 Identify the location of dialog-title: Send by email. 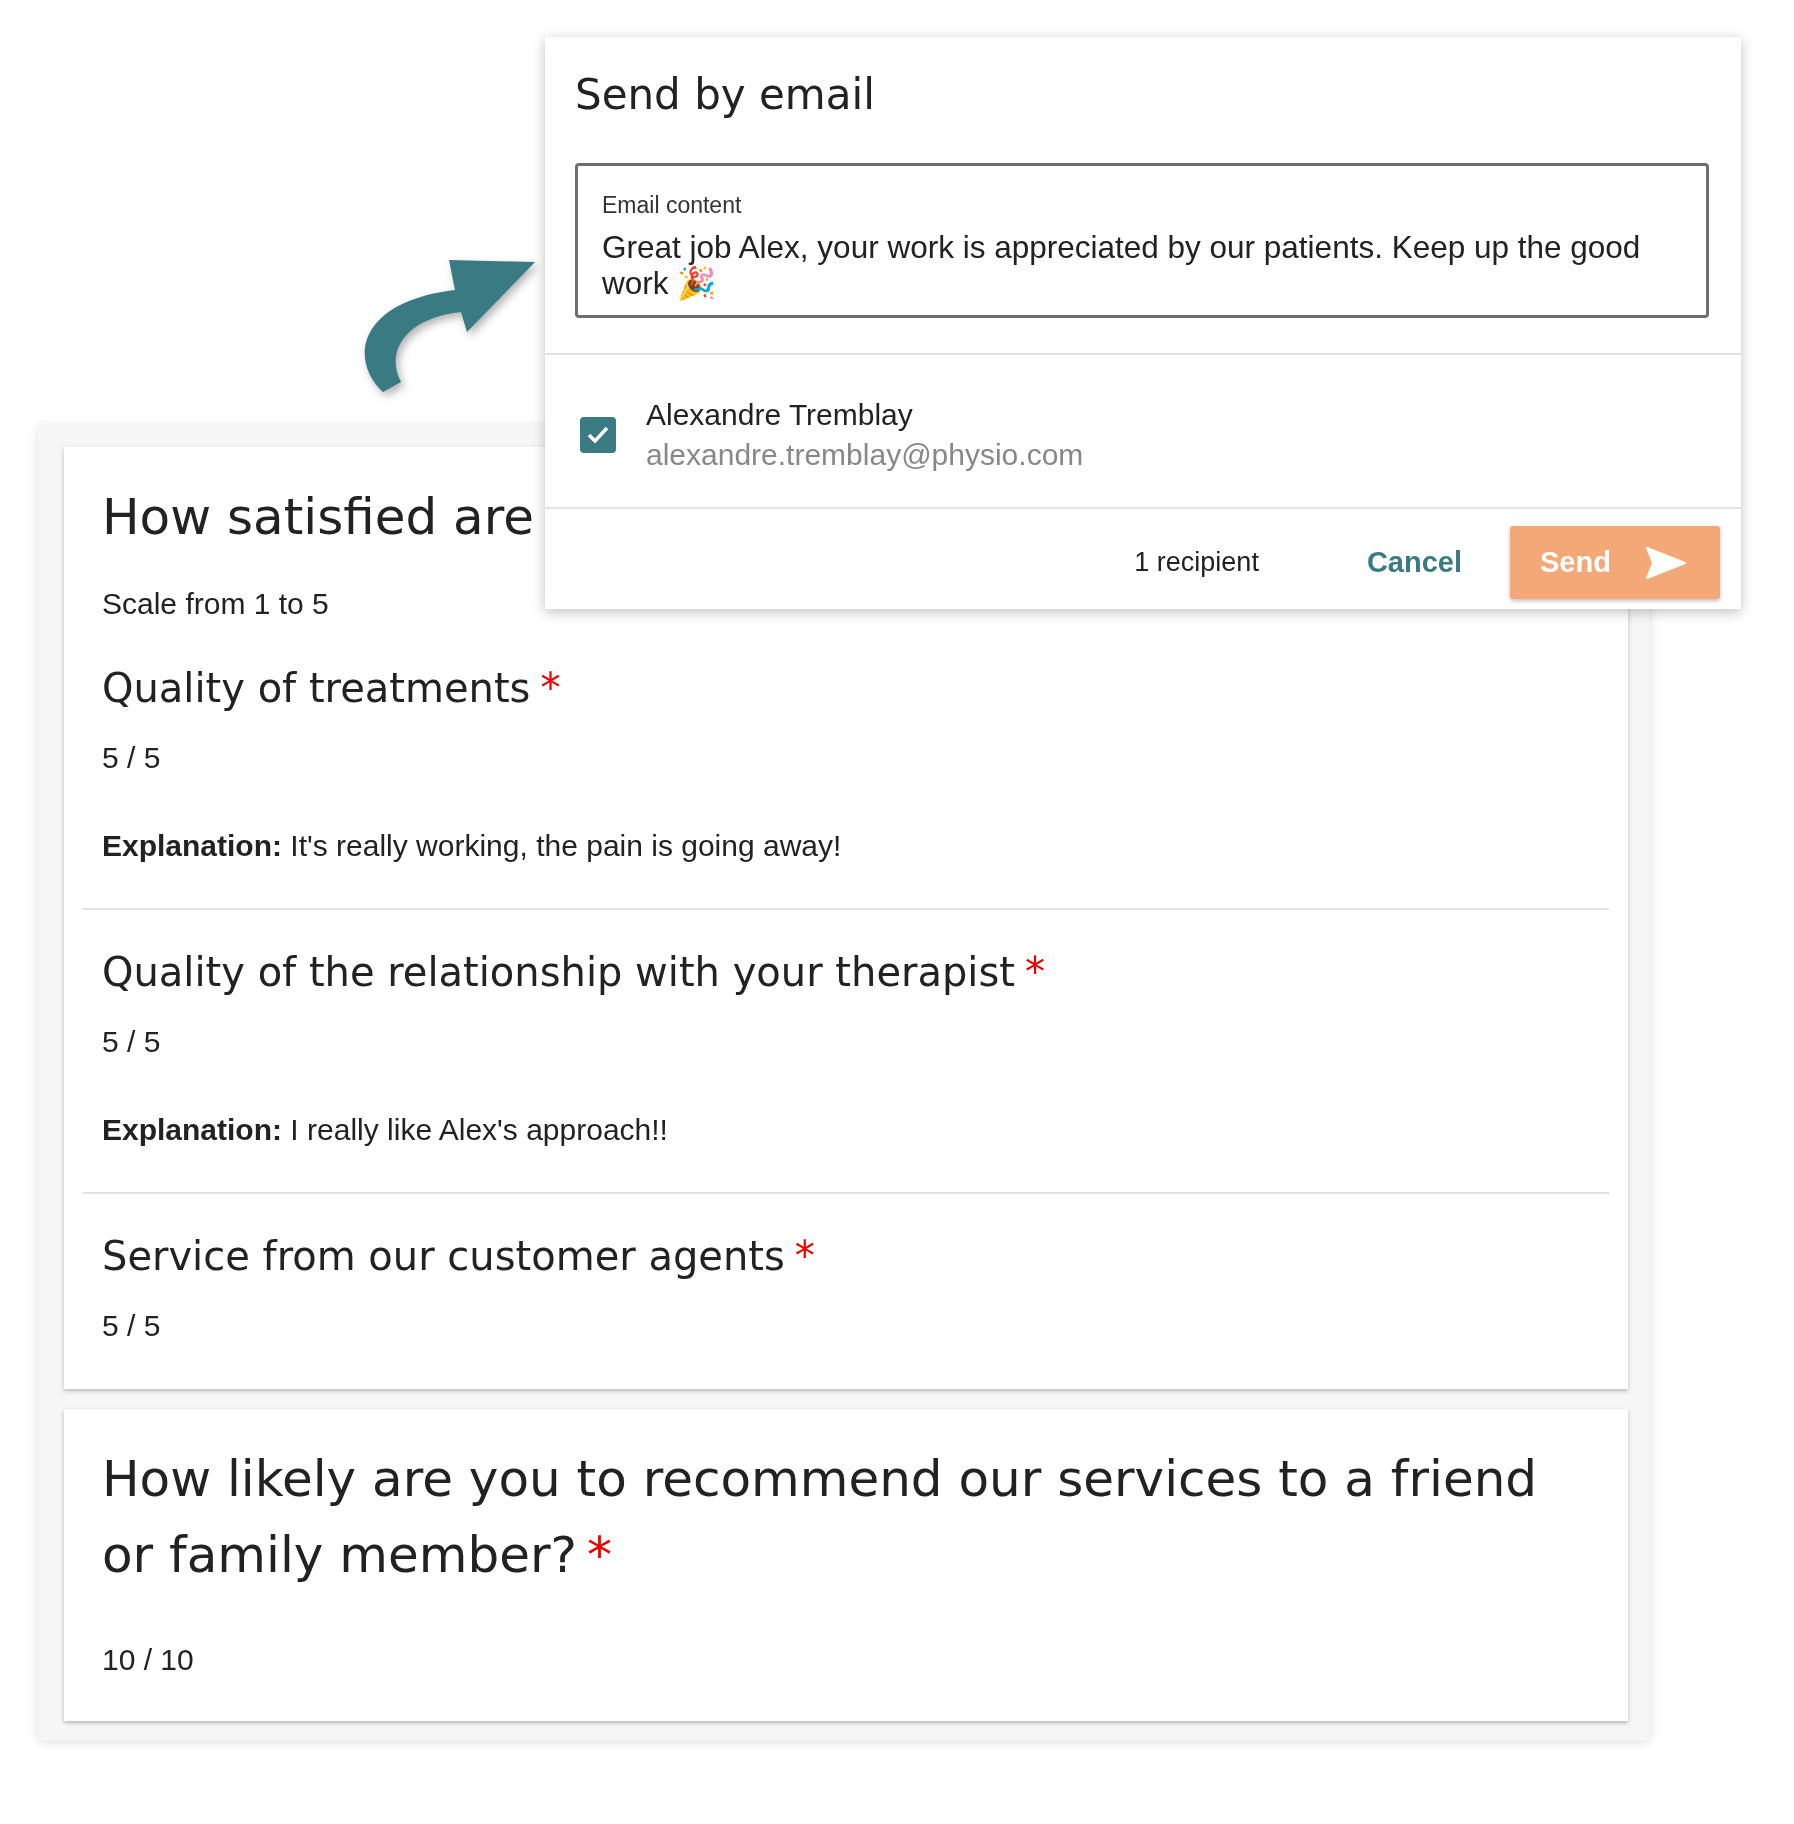
(725, 95).